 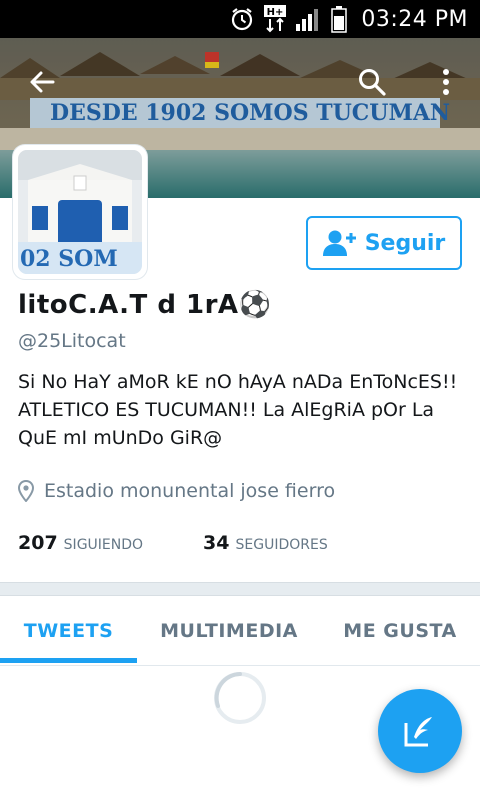 I want to click on followers-label: SEGUIDORES, so click(x=281, y=545).